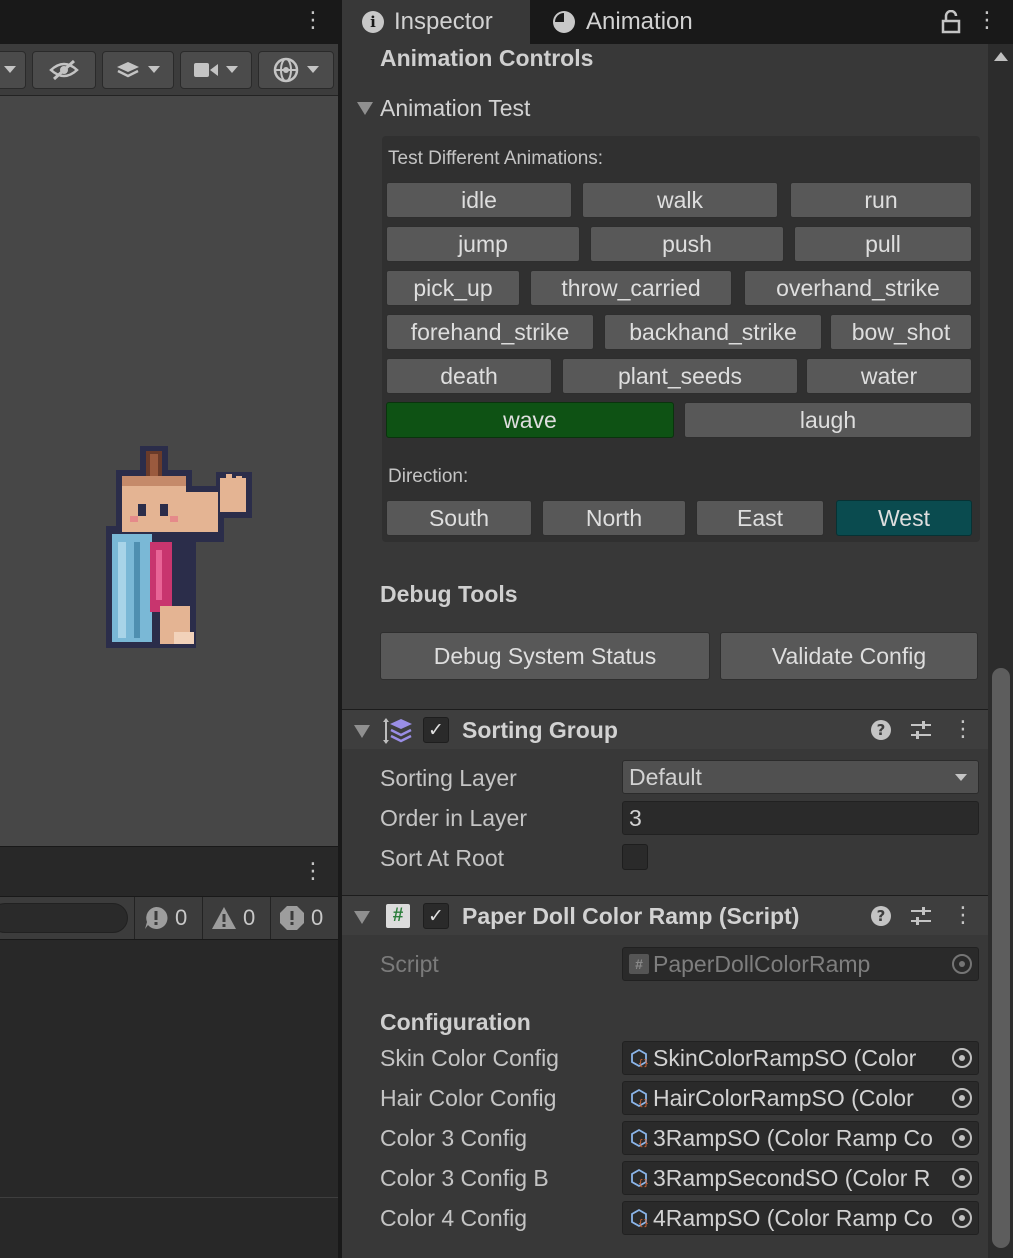  I want to click on sorting-layer-value: Default, so click(665, 776).